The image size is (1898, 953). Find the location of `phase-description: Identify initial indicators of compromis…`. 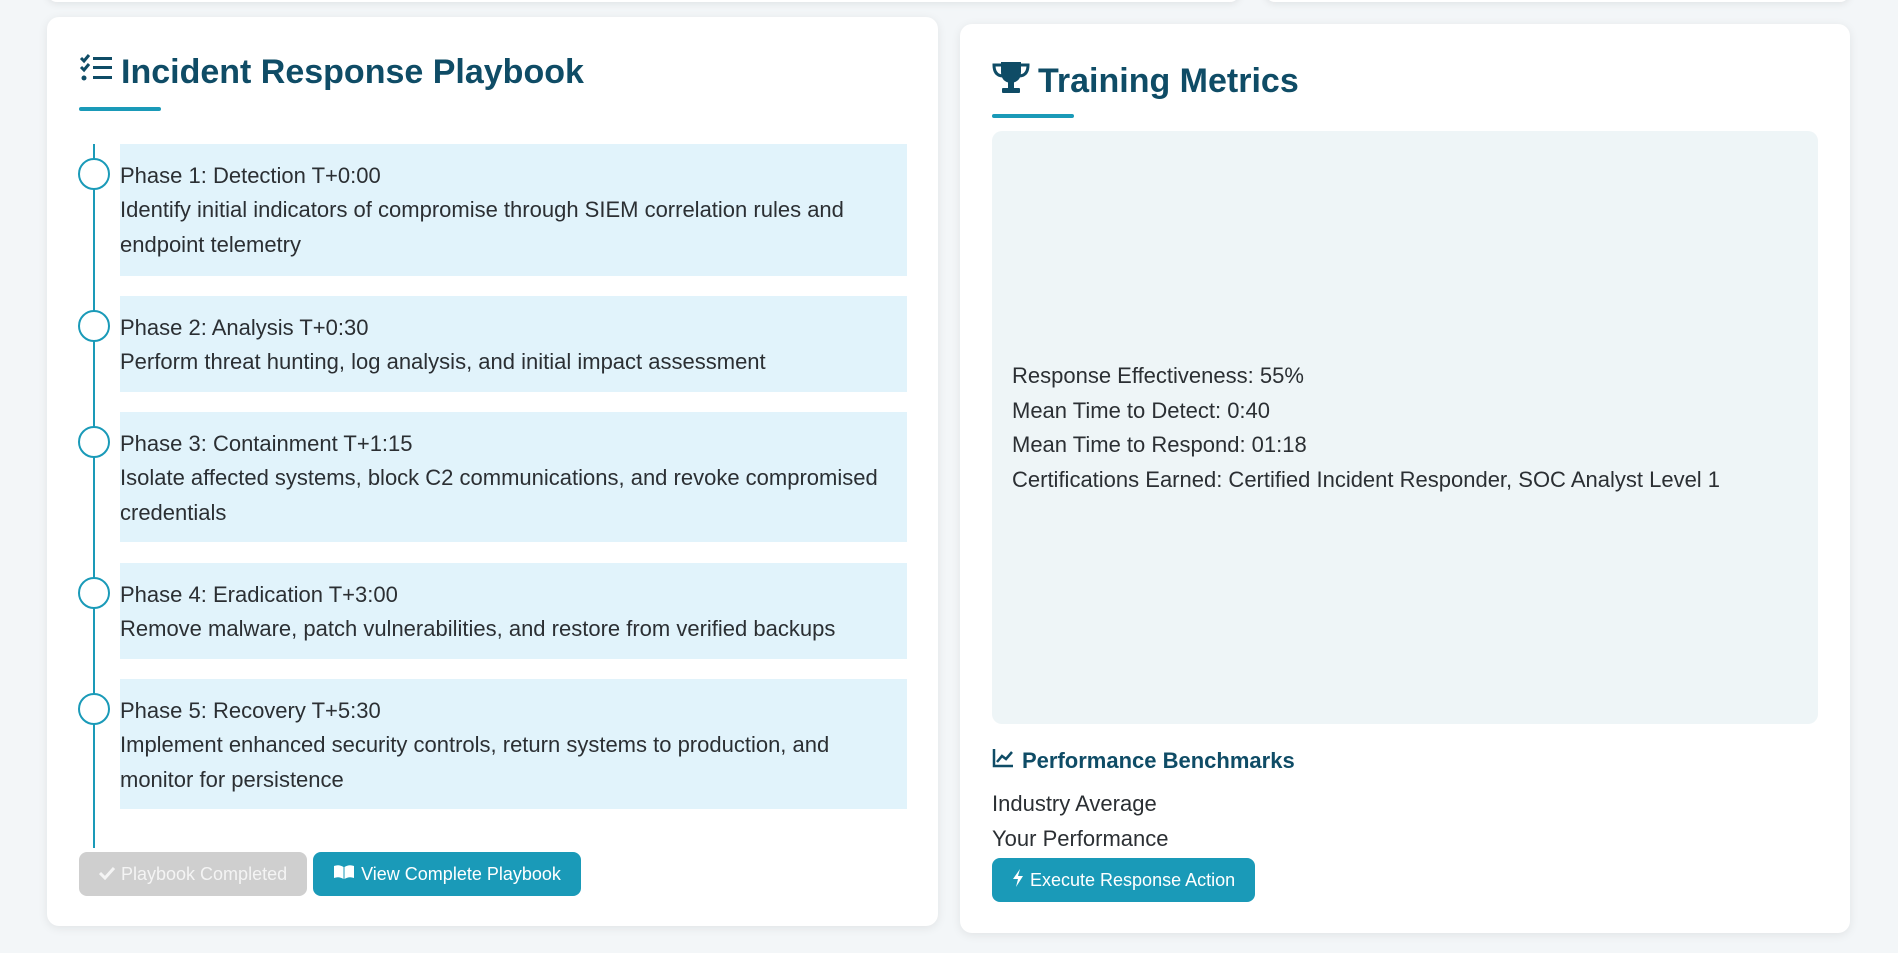

phase-description: Identify initial indicators of compromis… is located at coordinates (482, 227).